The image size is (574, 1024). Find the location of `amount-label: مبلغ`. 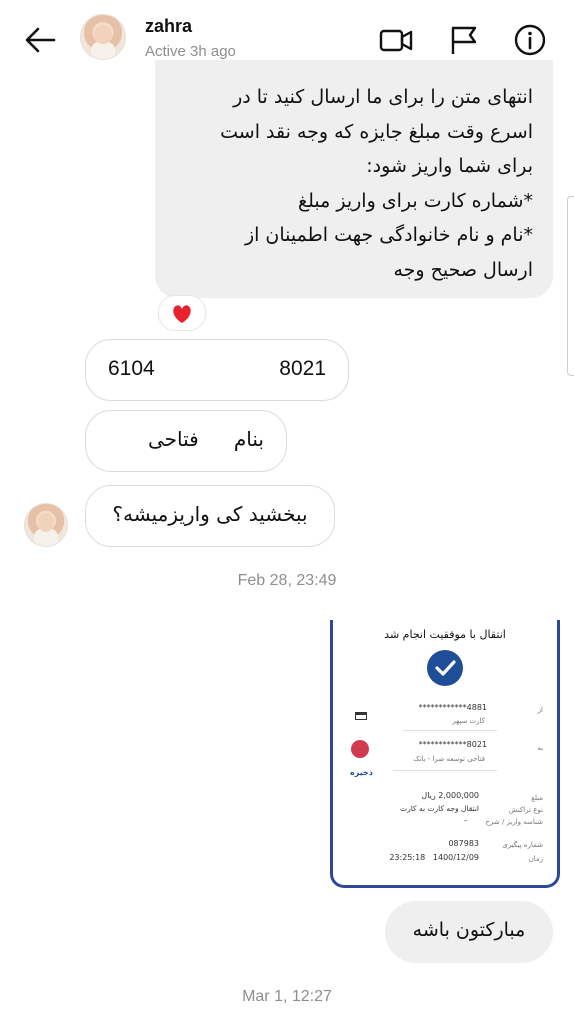

amount-label: مبلغ is located at coordinates (537, 798).